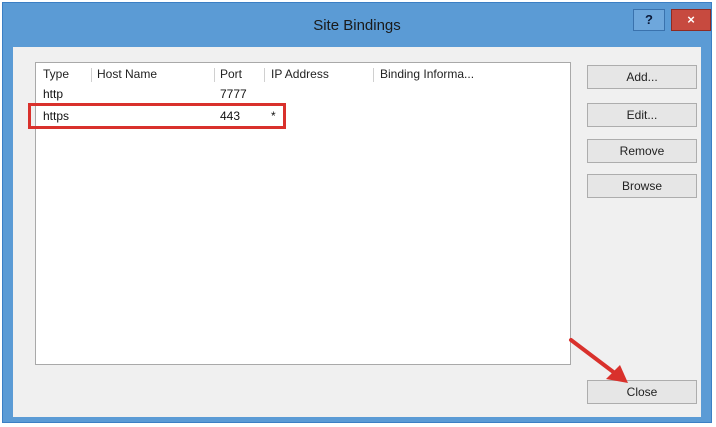  I want to click on column-header-port: Port, so click(231, 75).